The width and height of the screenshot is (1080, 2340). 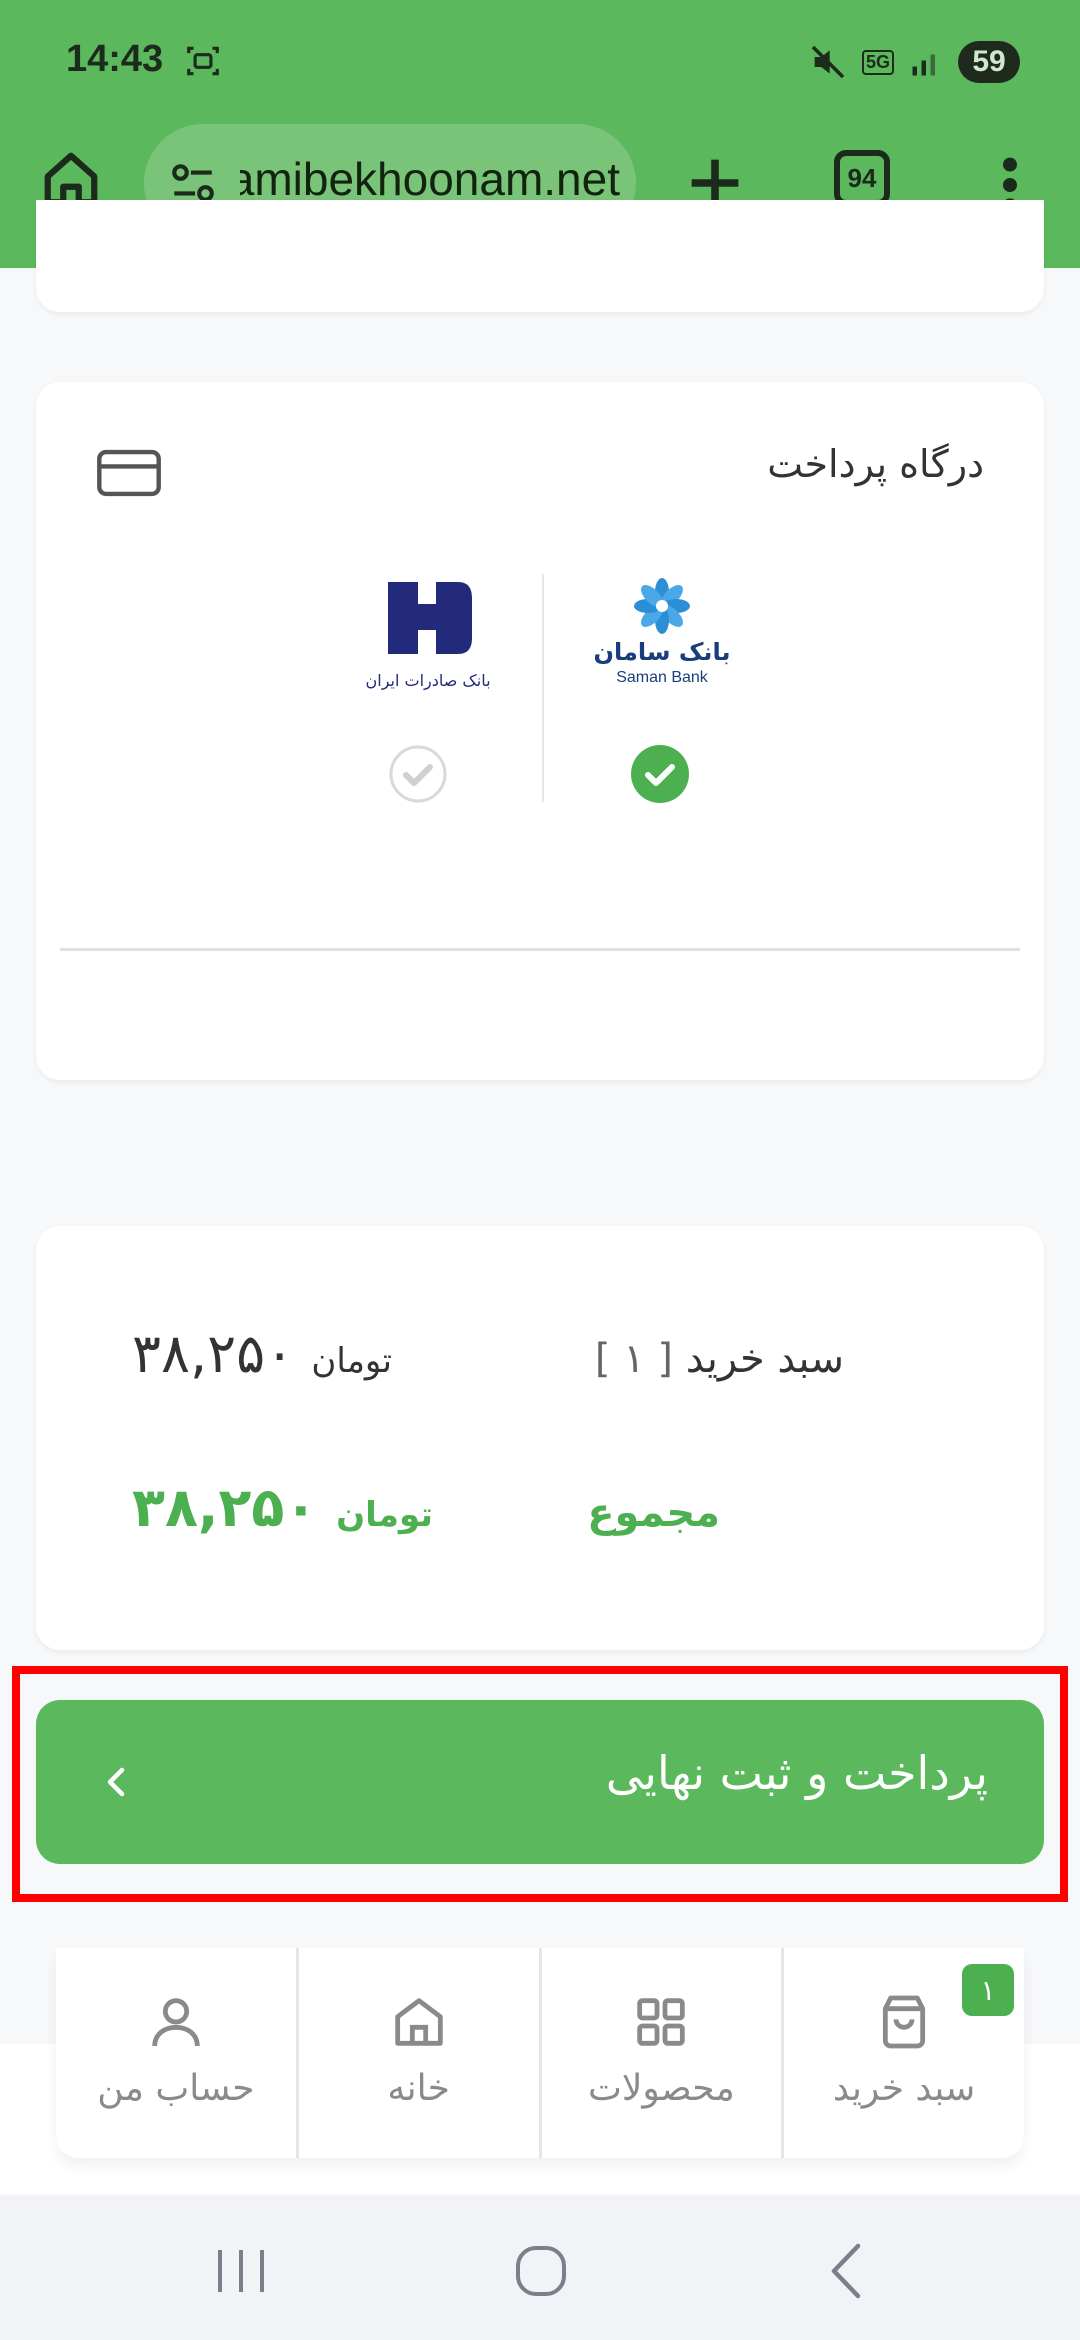 I want to click on cart-badge: ۱, so click(x=988, y=1990).